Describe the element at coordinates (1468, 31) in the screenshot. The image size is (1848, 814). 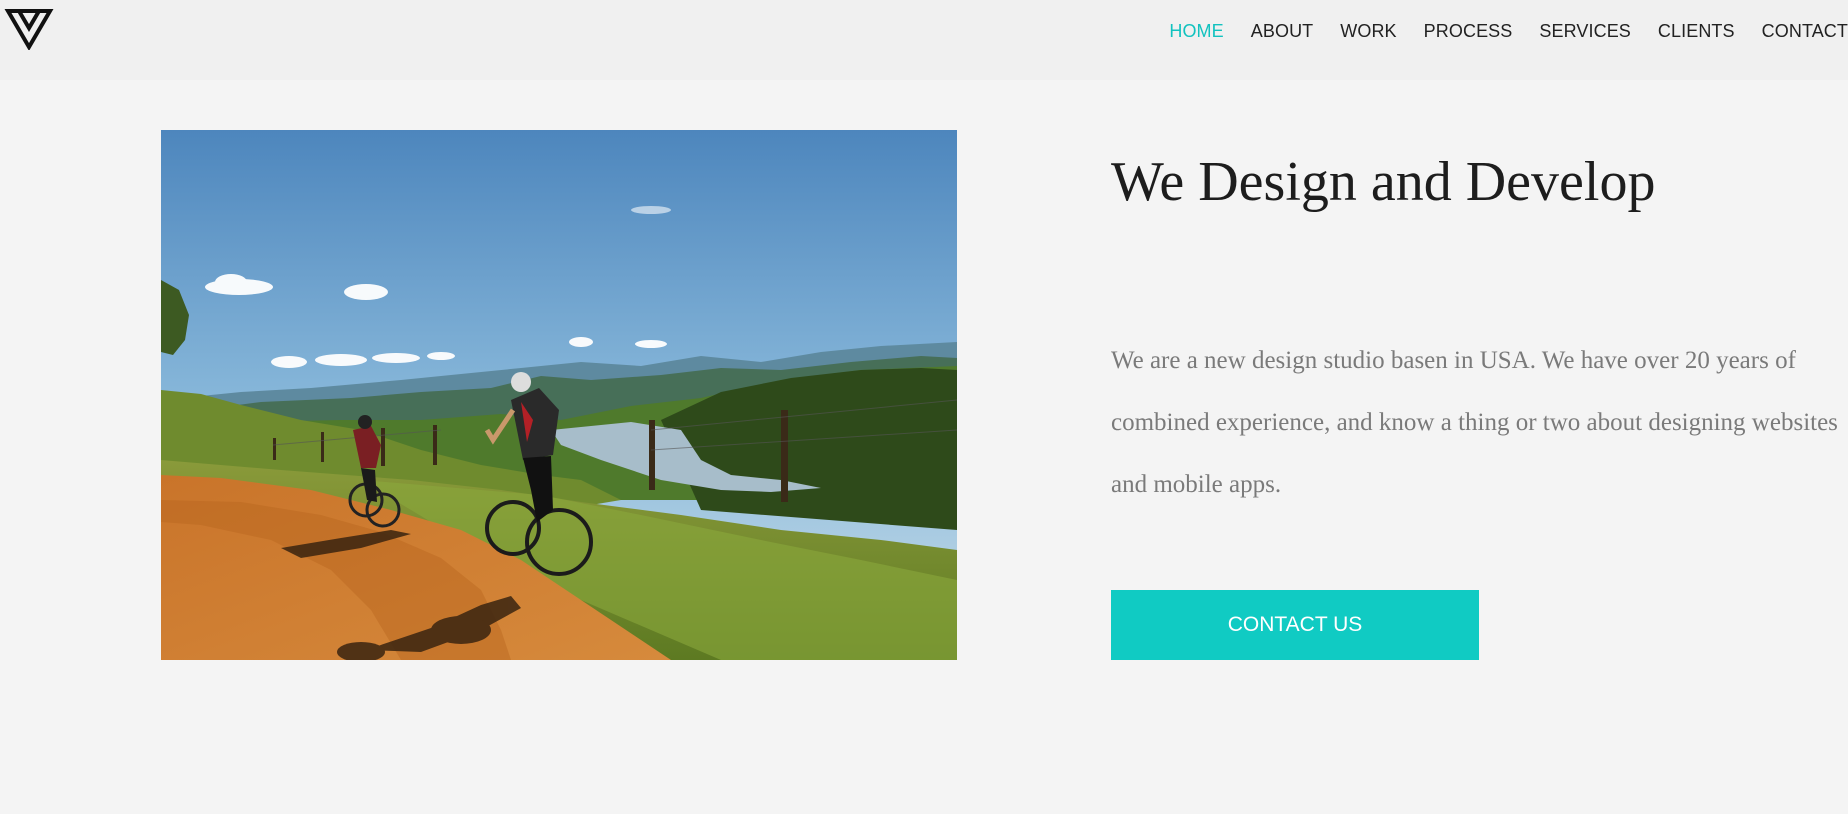
I see `nav-item-process: PROCESS` at that location.